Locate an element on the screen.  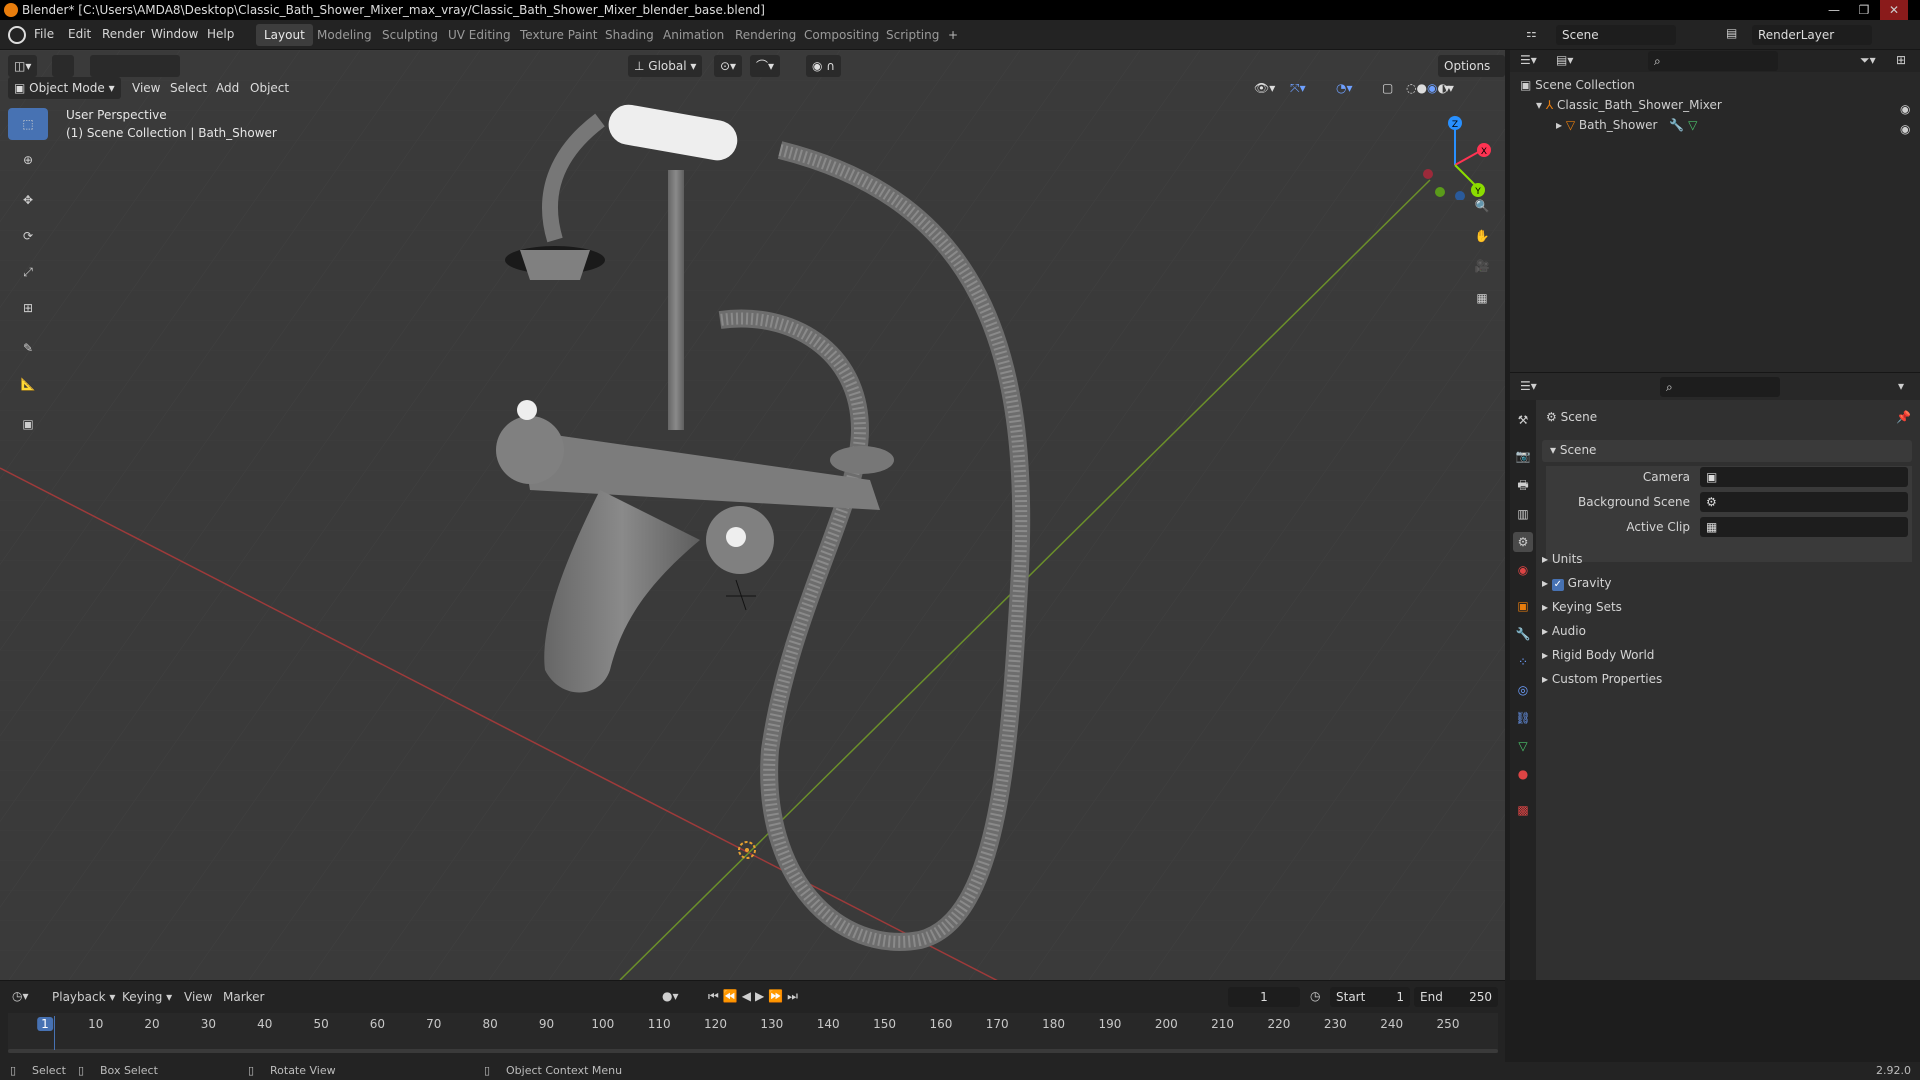
proportional-edit-icon: ◉ ∩ is located at coordinates (824, 66).